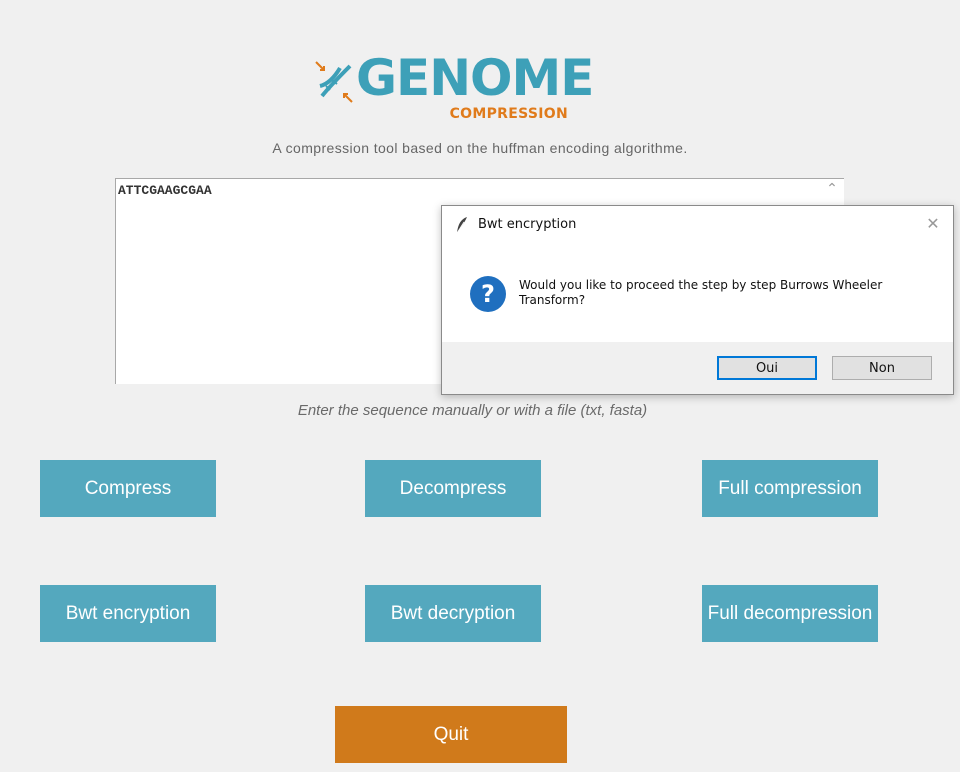 The image size is (960, 772). I want to click on full-compression-button: Full compression, so click(790, 488).